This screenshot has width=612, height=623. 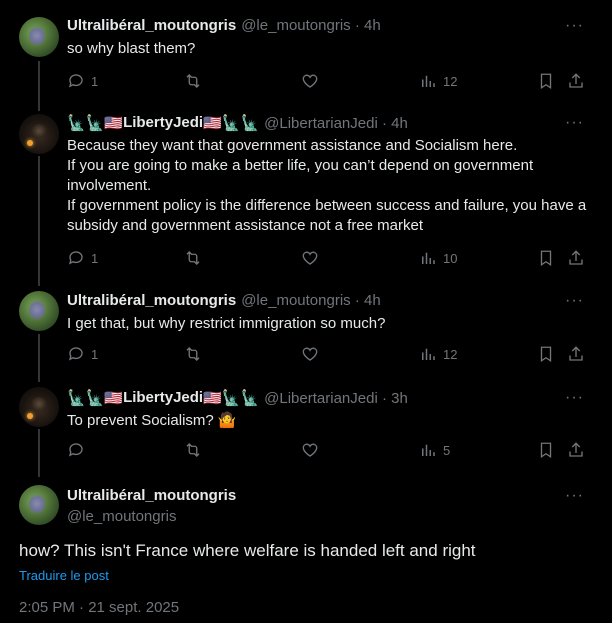 I want to click on tweet-actions: 5, so click(x=327, y=452).